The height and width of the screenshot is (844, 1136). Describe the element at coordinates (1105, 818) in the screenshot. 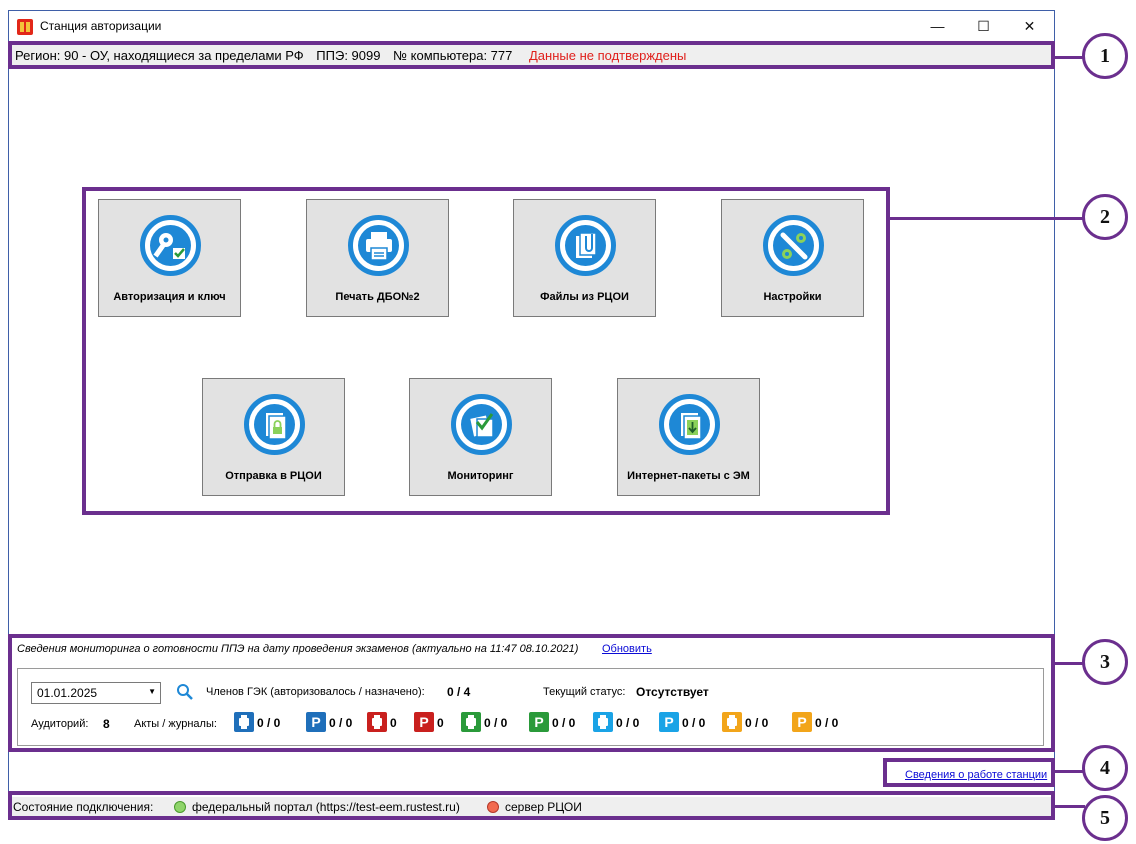

I see `callout-badge-5: 5` at that location.